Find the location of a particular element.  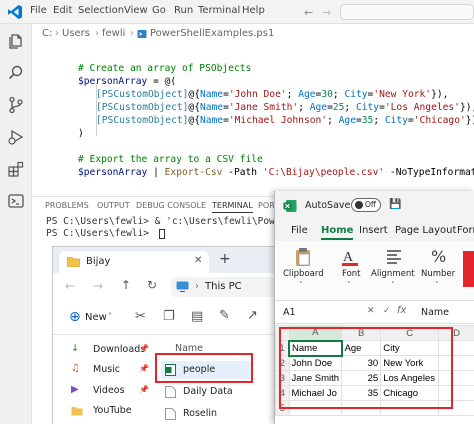

number-token: 35 is located at coordinates (367, 120).